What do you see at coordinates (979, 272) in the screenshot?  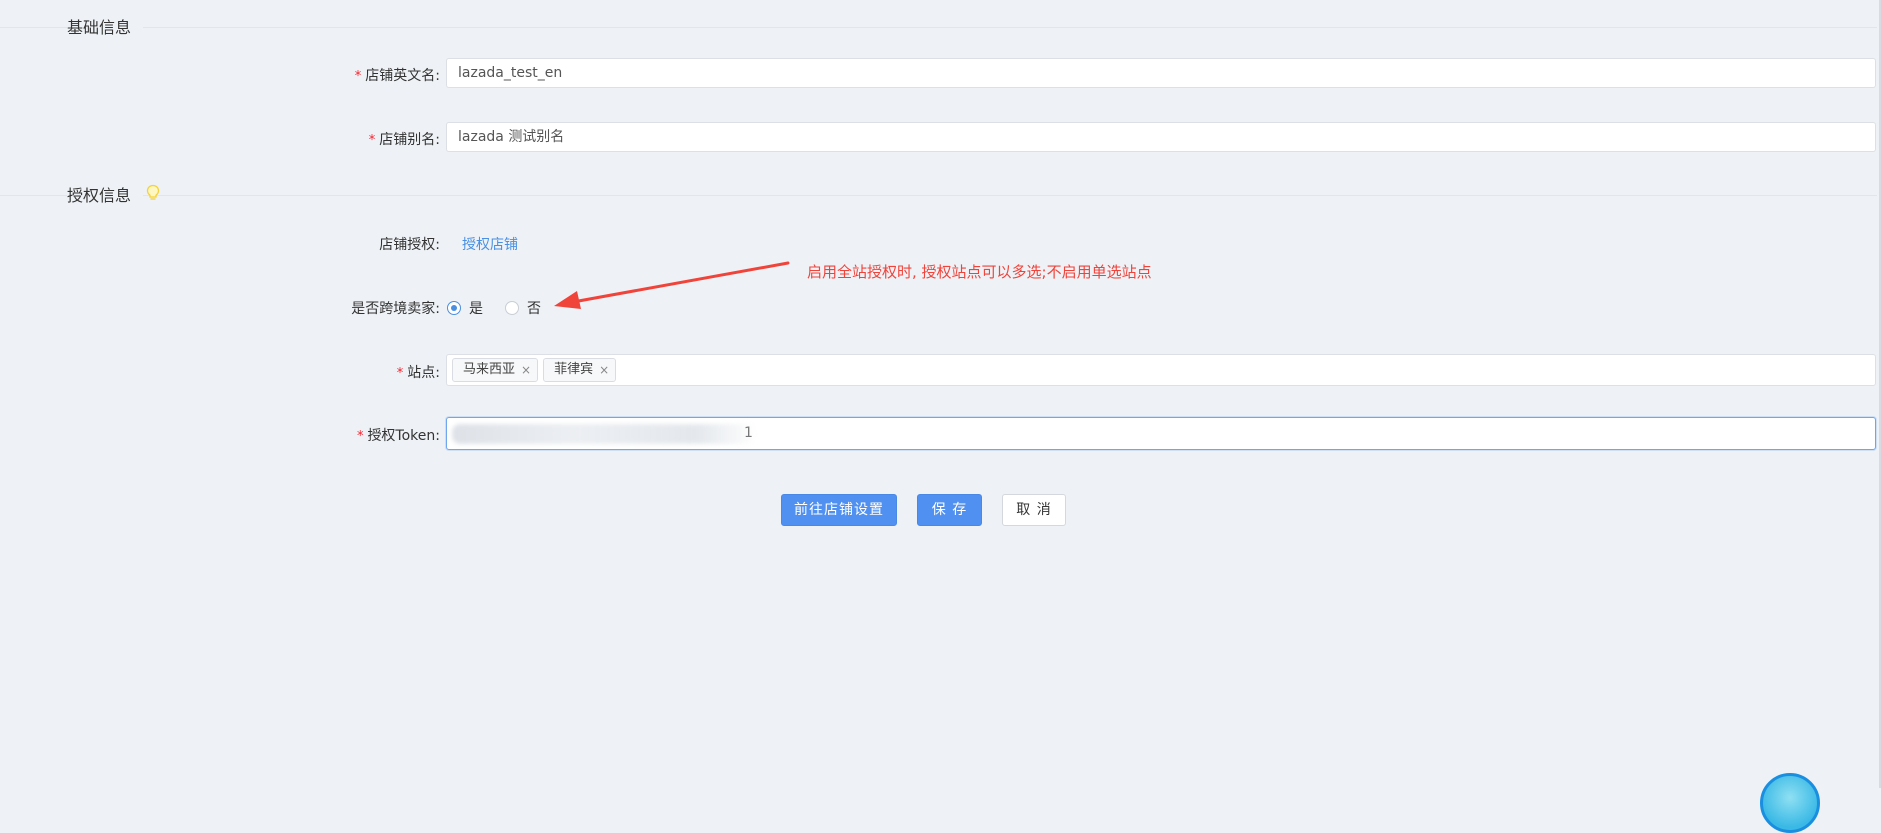 I see `annotation-text: 启用全站授权时, 授权站点可以多选;不启用单选站点` at bounding box center [979, 272].